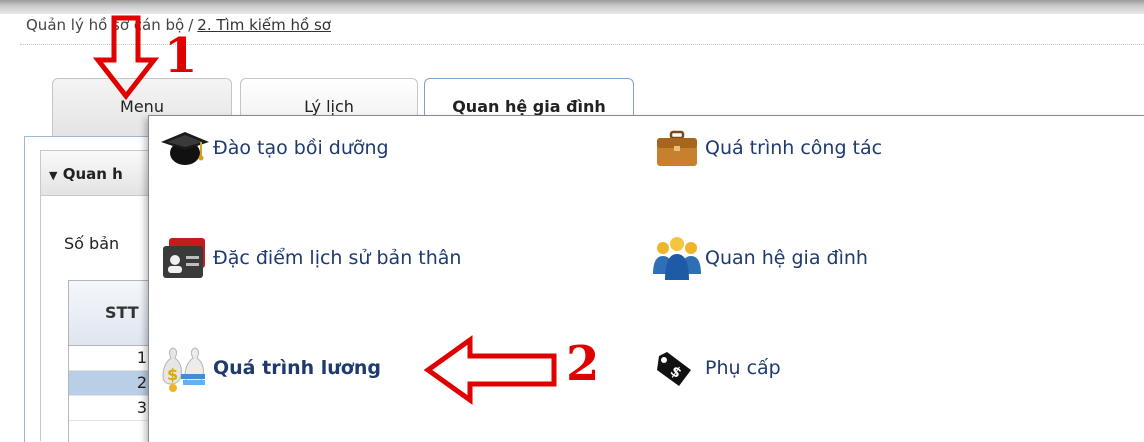 The height and width of the screenshot is (442, 1144). What do you see at coordinates (185, 258) in the screenshot?
I see `id-card-icon` at bounding box center [185, 258].